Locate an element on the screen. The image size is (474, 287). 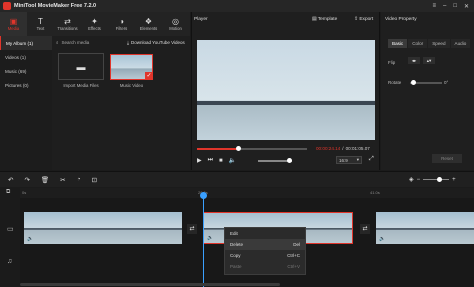
menu-item-shortcut: Ctrl+C is located at coordinates (293, 255).